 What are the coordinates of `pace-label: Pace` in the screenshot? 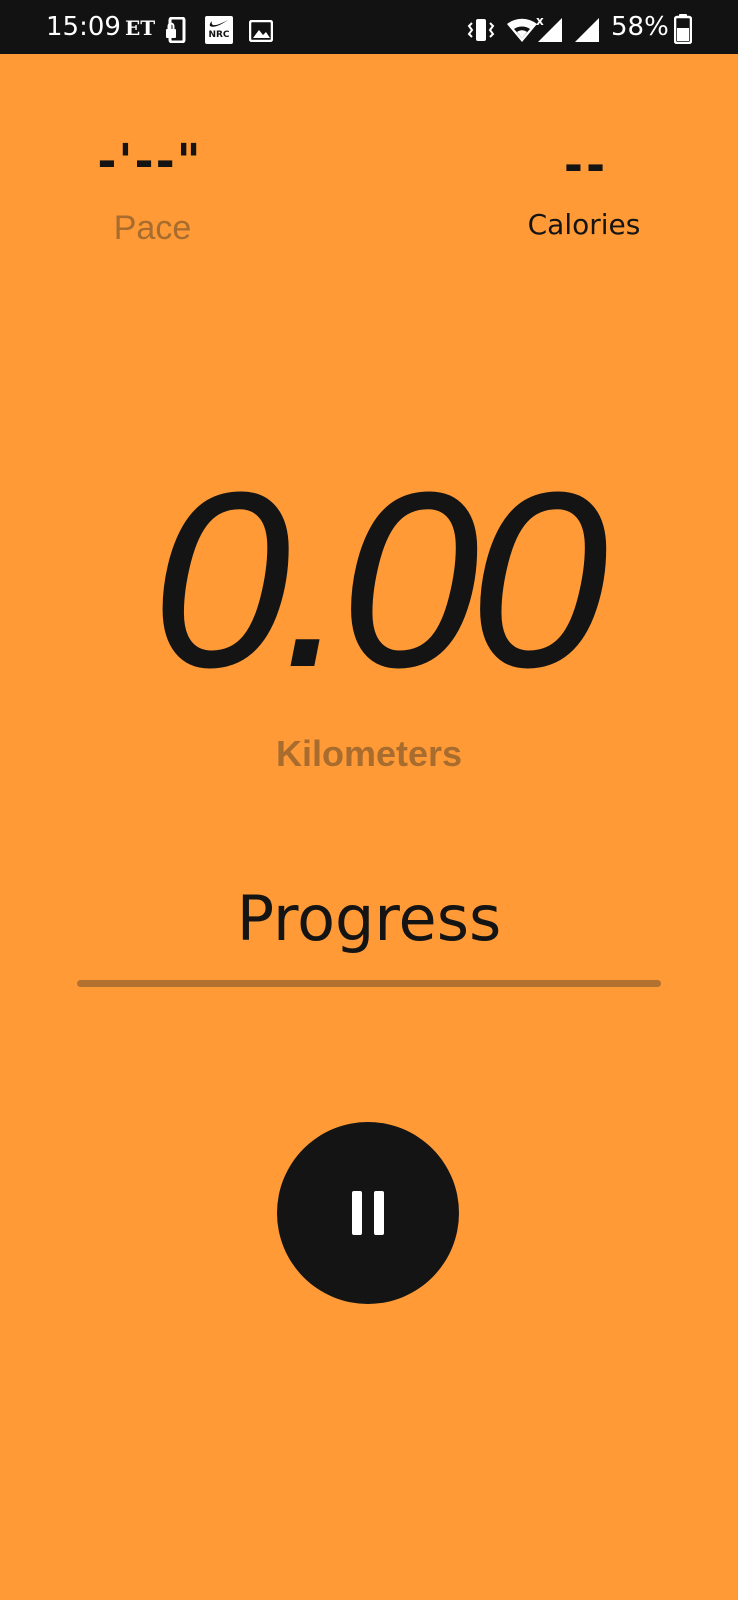 It's located at (152, 228).